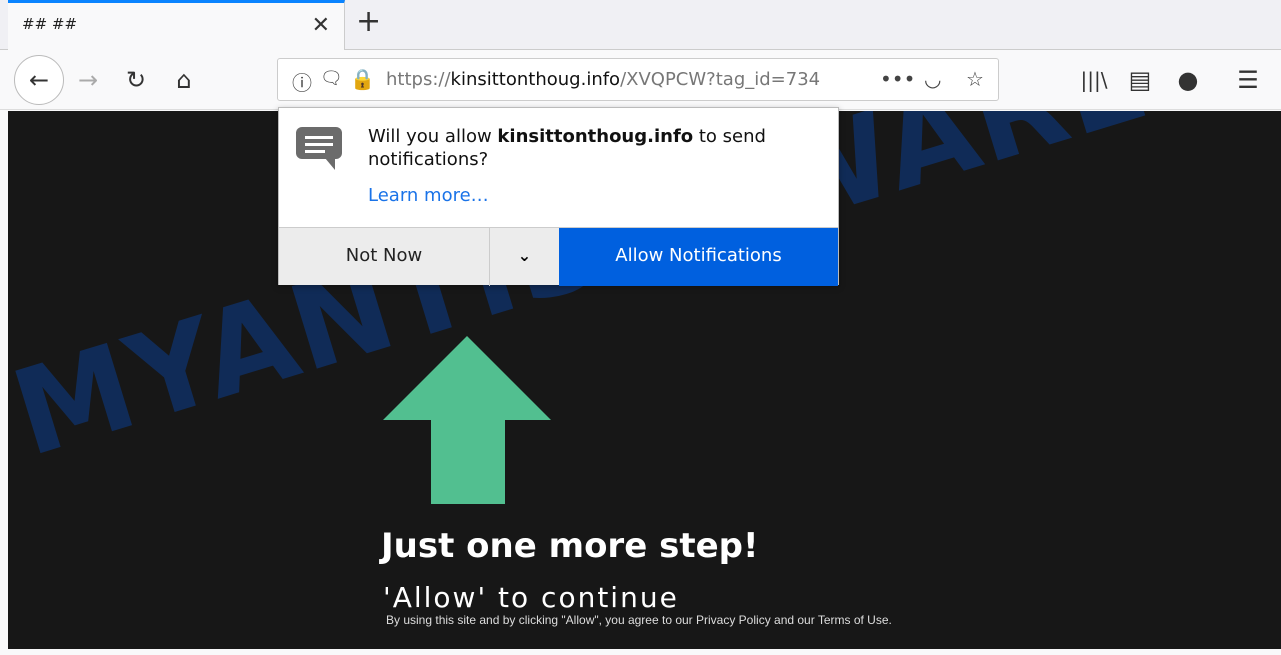 This screenshot has height=655, width=1281. Describe the element at coordinates (932, 79) in the screenshot. I see `pocket-icon: ◡` at that location.